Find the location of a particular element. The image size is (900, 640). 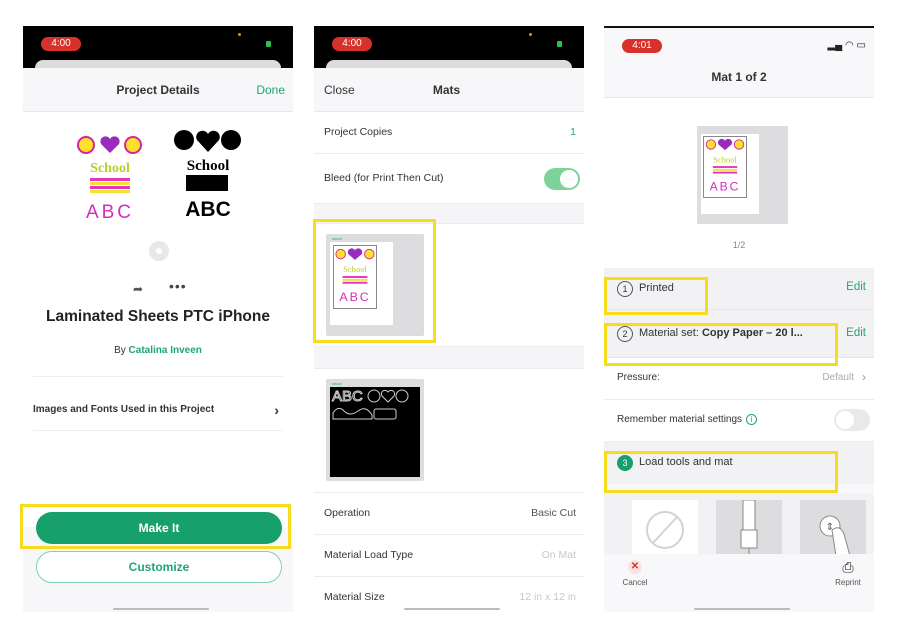

page-indicator: 1/2 is located at coordinates (739, 247).